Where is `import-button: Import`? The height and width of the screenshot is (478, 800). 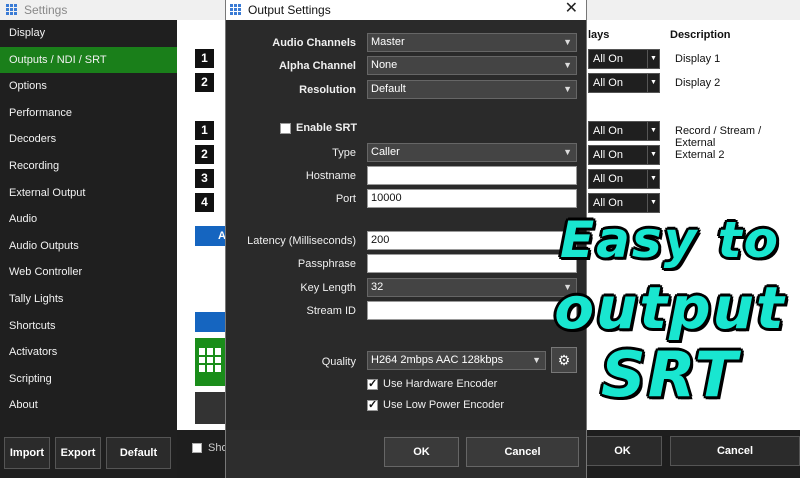 import-button: Import is located at coordinates (27, 453).